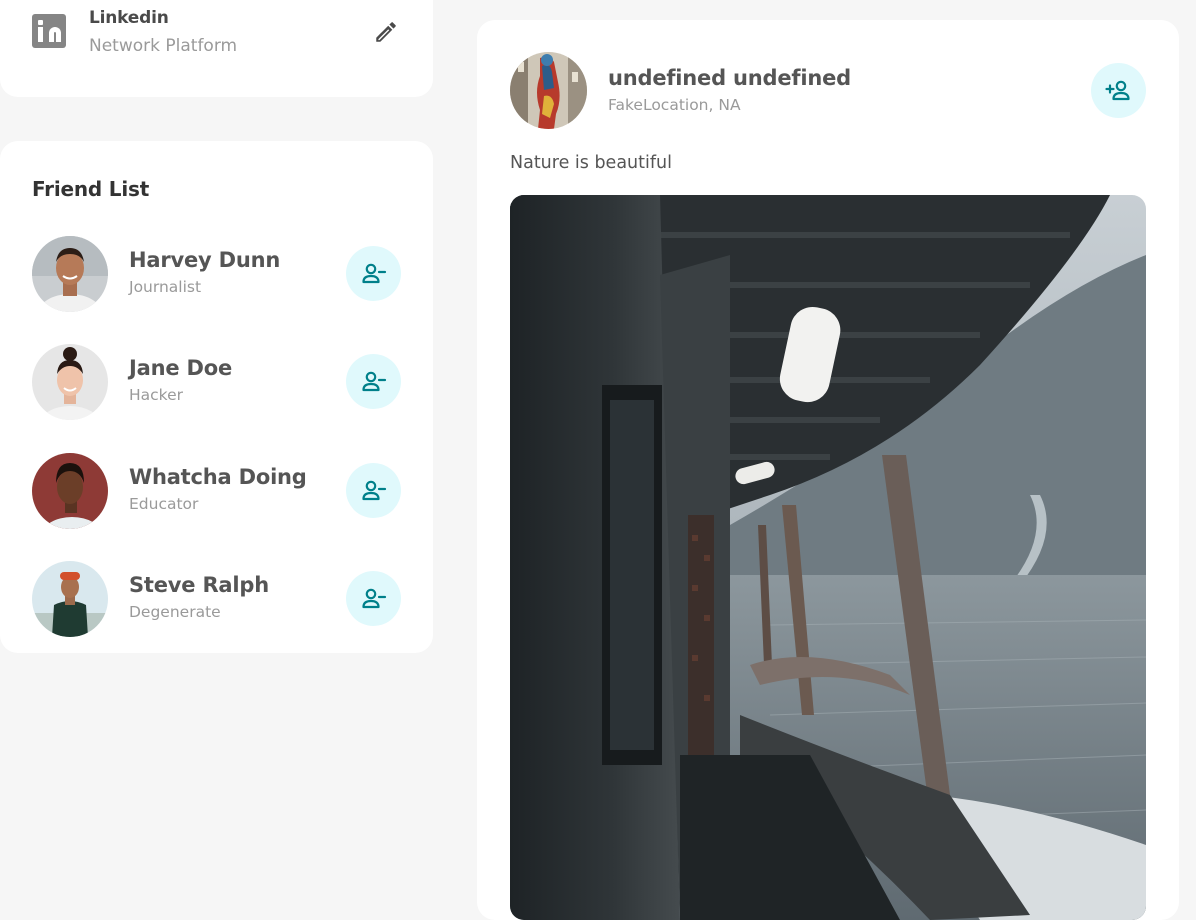  Describe the element at coordinates (218, 477) in the screenshot. I see `friend-name: Whatcha Doing` at that location.